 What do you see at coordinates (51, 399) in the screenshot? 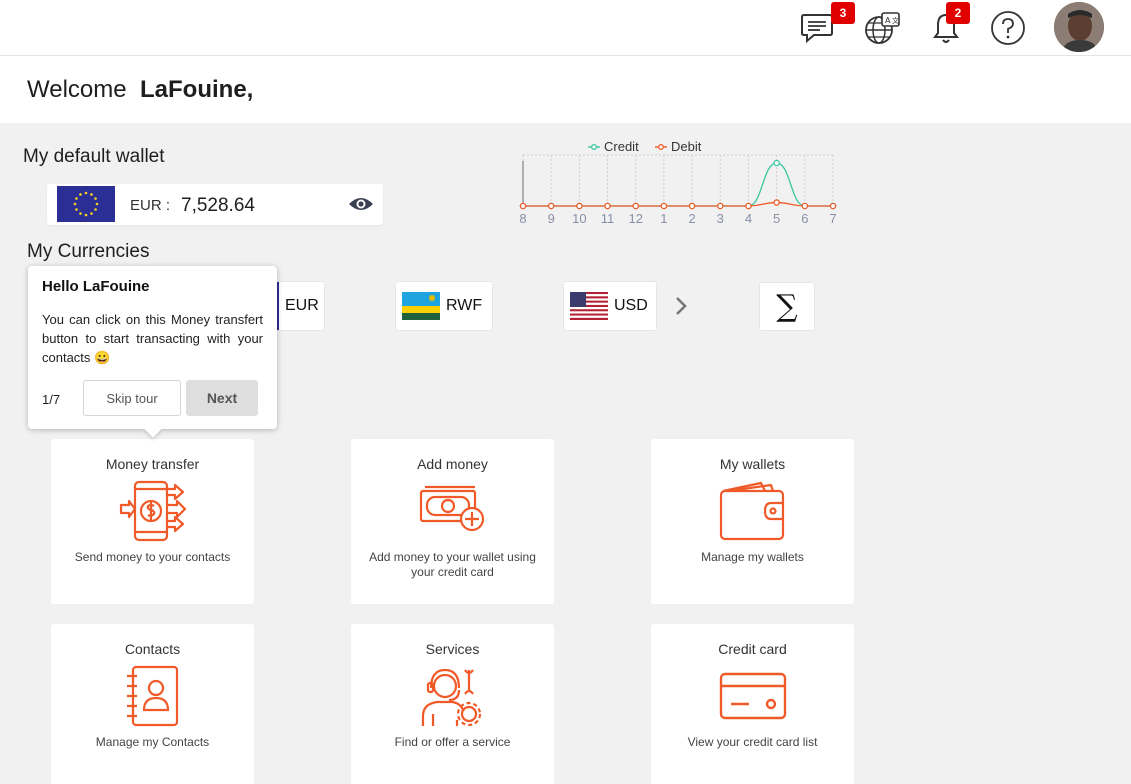
I see `tour-step-counter: 1/7` at bounding box center [51, 399].